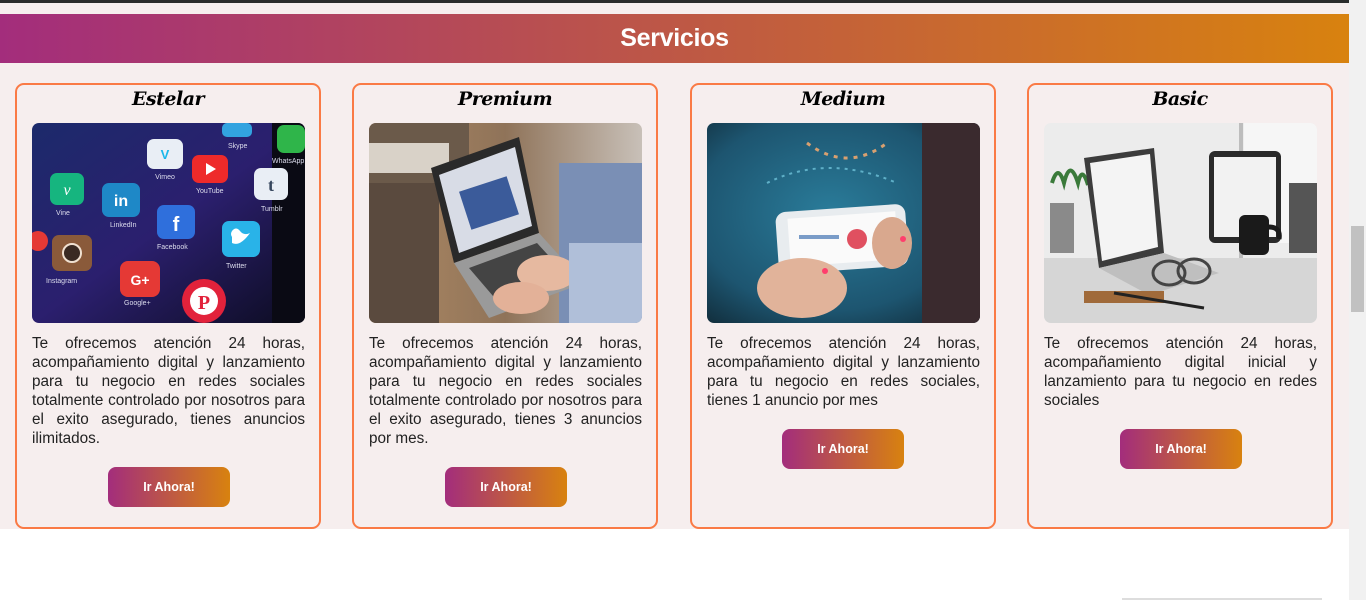  What do you see at coordinates (172, 247) in the screenshot?
I see `svg-text: Facebook` at bounding box center [172, 247].